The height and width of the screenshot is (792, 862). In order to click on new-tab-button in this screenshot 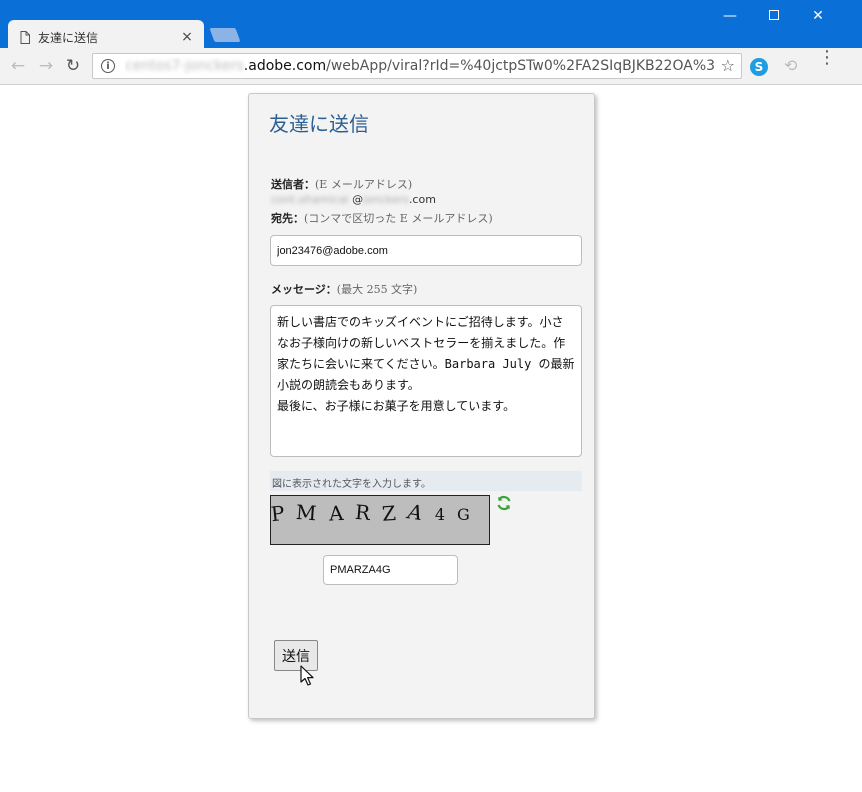, I will do `click(225, 35)`.